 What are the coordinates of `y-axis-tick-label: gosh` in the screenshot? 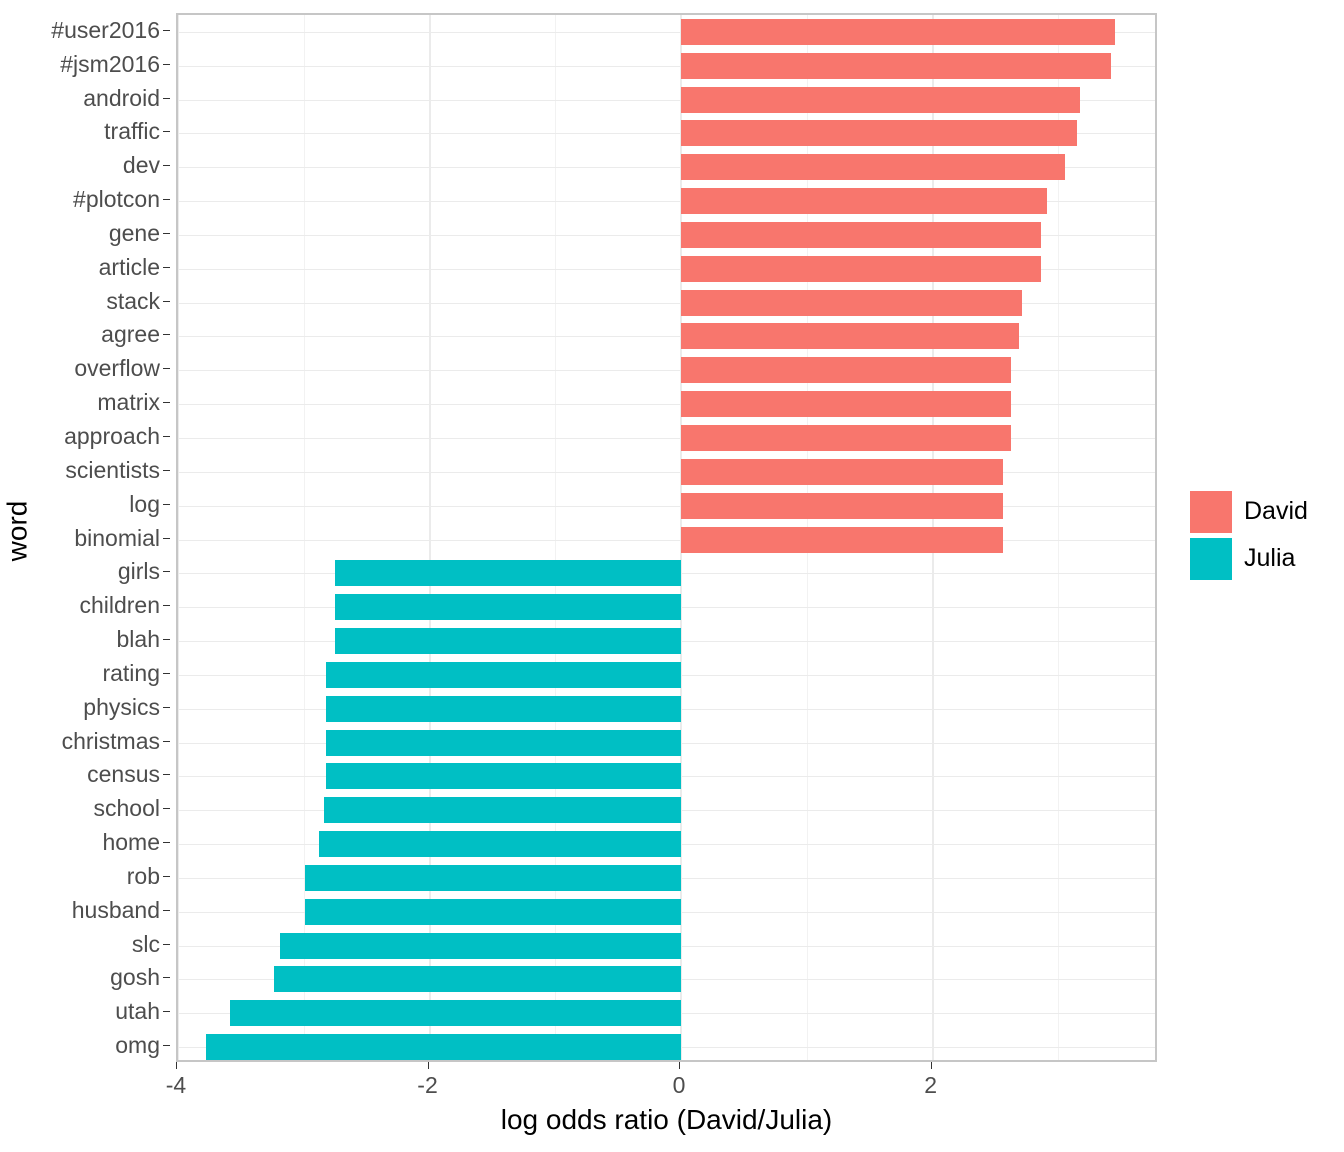 It's located at (135, 977).